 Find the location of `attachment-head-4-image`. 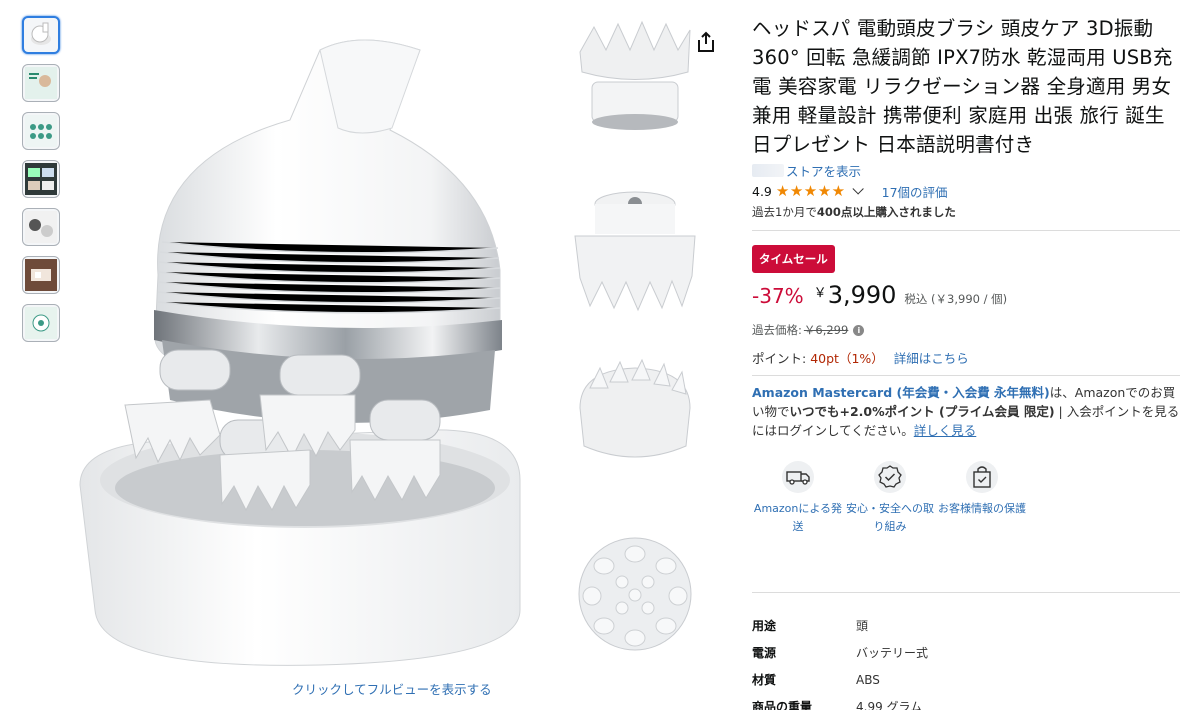

attachment-head-4-image is located at coordinates (635, 597).